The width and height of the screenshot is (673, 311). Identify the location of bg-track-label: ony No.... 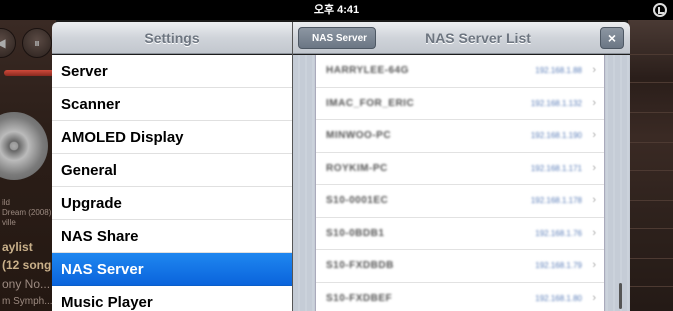
(26, 284).